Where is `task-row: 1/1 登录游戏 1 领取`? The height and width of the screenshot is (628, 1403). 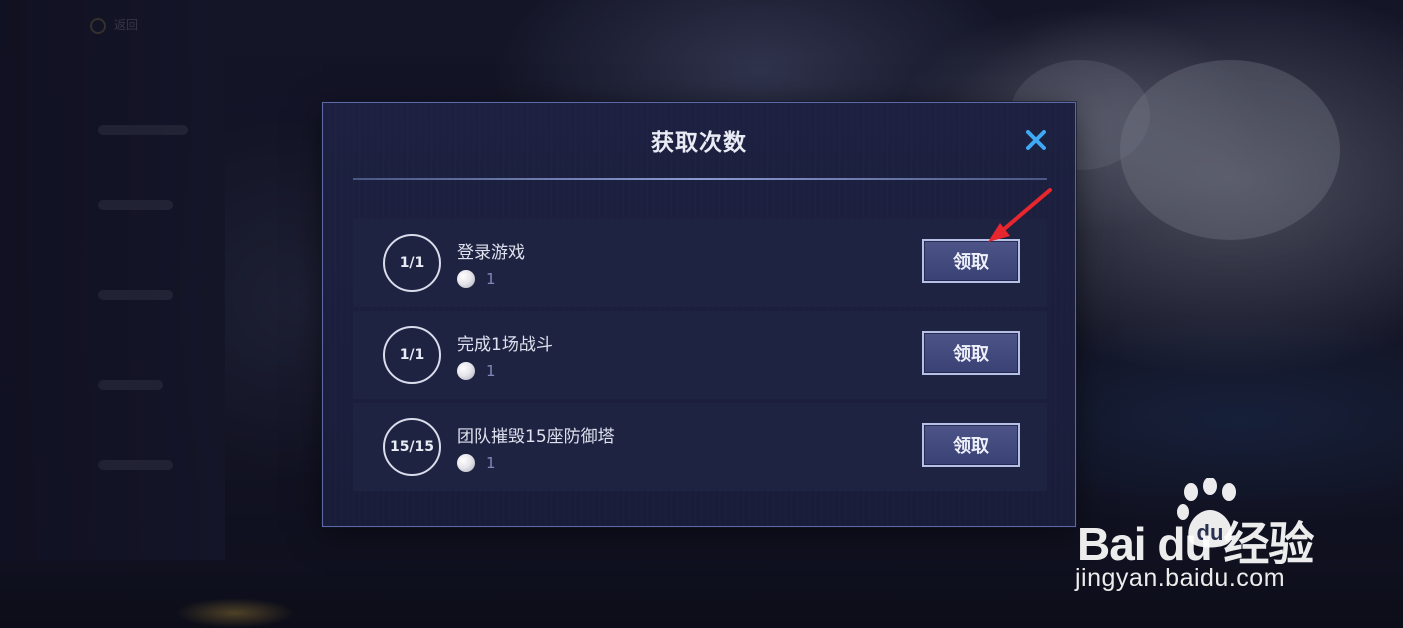 task-row: 1/1 登录游戏 1 领取 is located at coordinates (700, 263).